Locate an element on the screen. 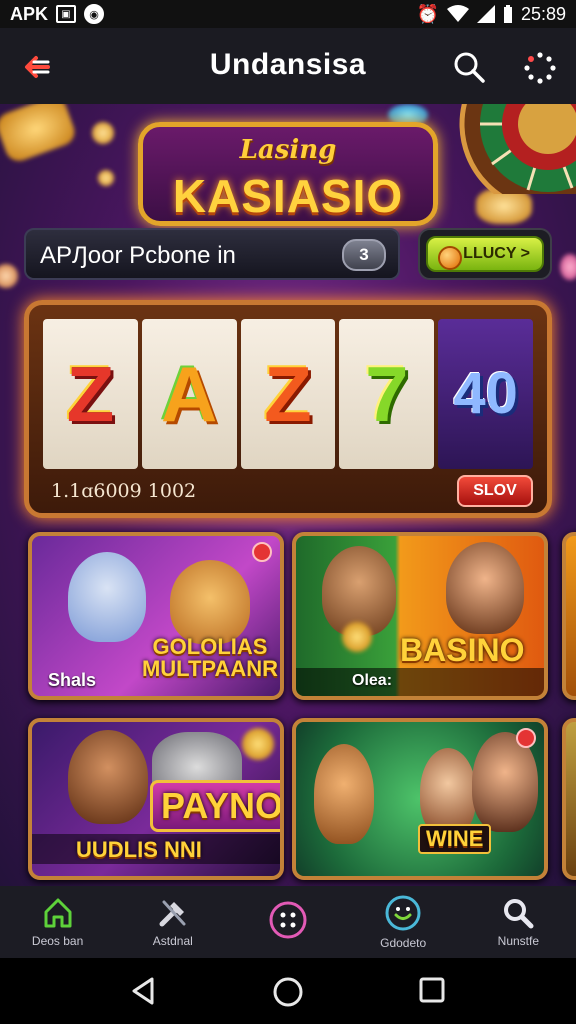 The width and height of the screenshot is (576, 1024). casino-logo: Lasing KASIASIO is located at coordinates (288, 174).